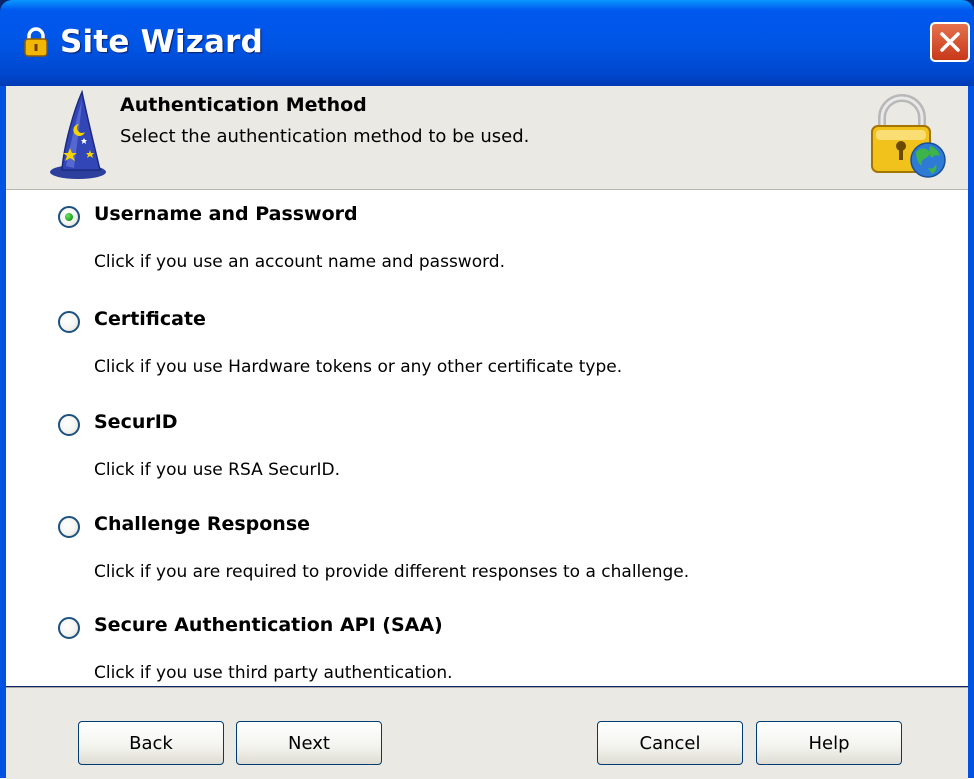 The width and height of the screenshot is (974, 779). I want to click on option-label: Certificate, so click(150, 319).